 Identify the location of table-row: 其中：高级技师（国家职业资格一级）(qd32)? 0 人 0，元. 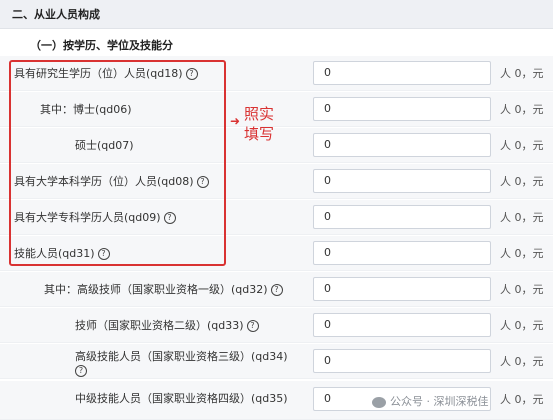
(276, 289).